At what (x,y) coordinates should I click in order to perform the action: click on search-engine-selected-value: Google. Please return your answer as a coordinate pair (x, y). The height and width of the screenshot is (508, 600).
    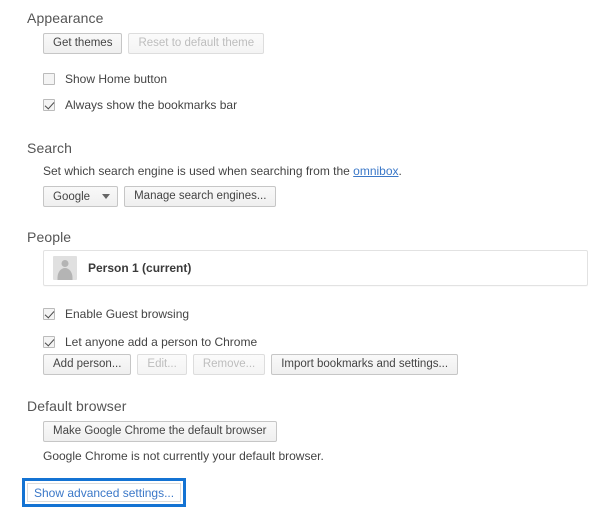
    Looking at the image, I should click on (72, 196).